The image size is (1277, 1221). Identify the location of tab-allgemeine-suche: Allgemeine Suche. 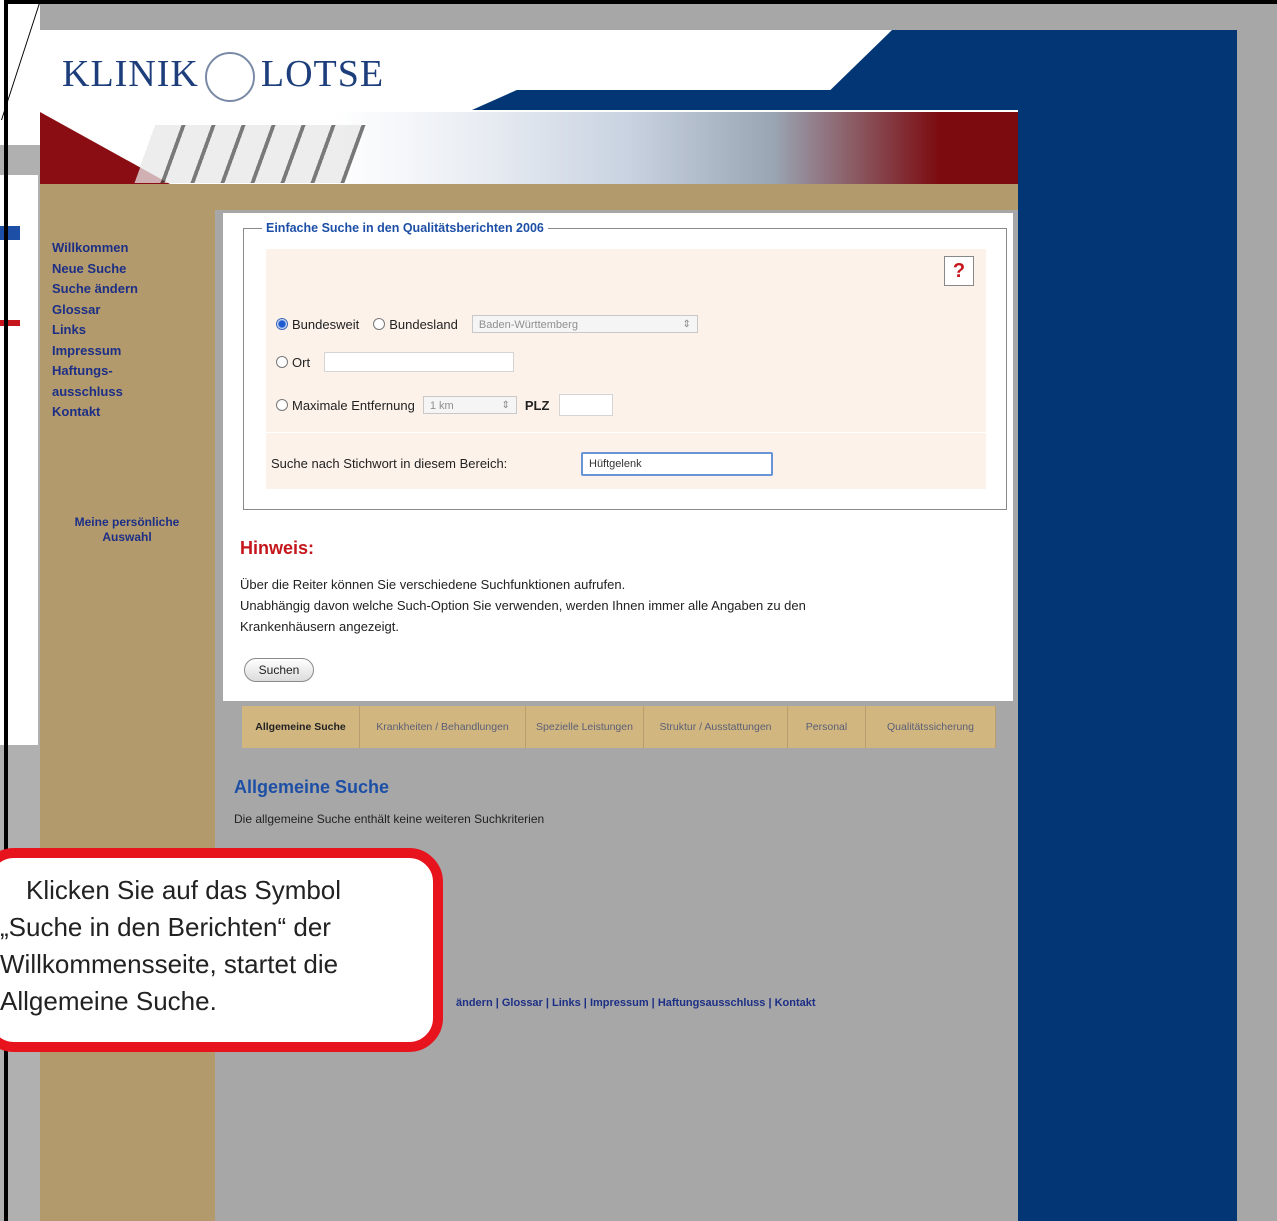
(301, 727).